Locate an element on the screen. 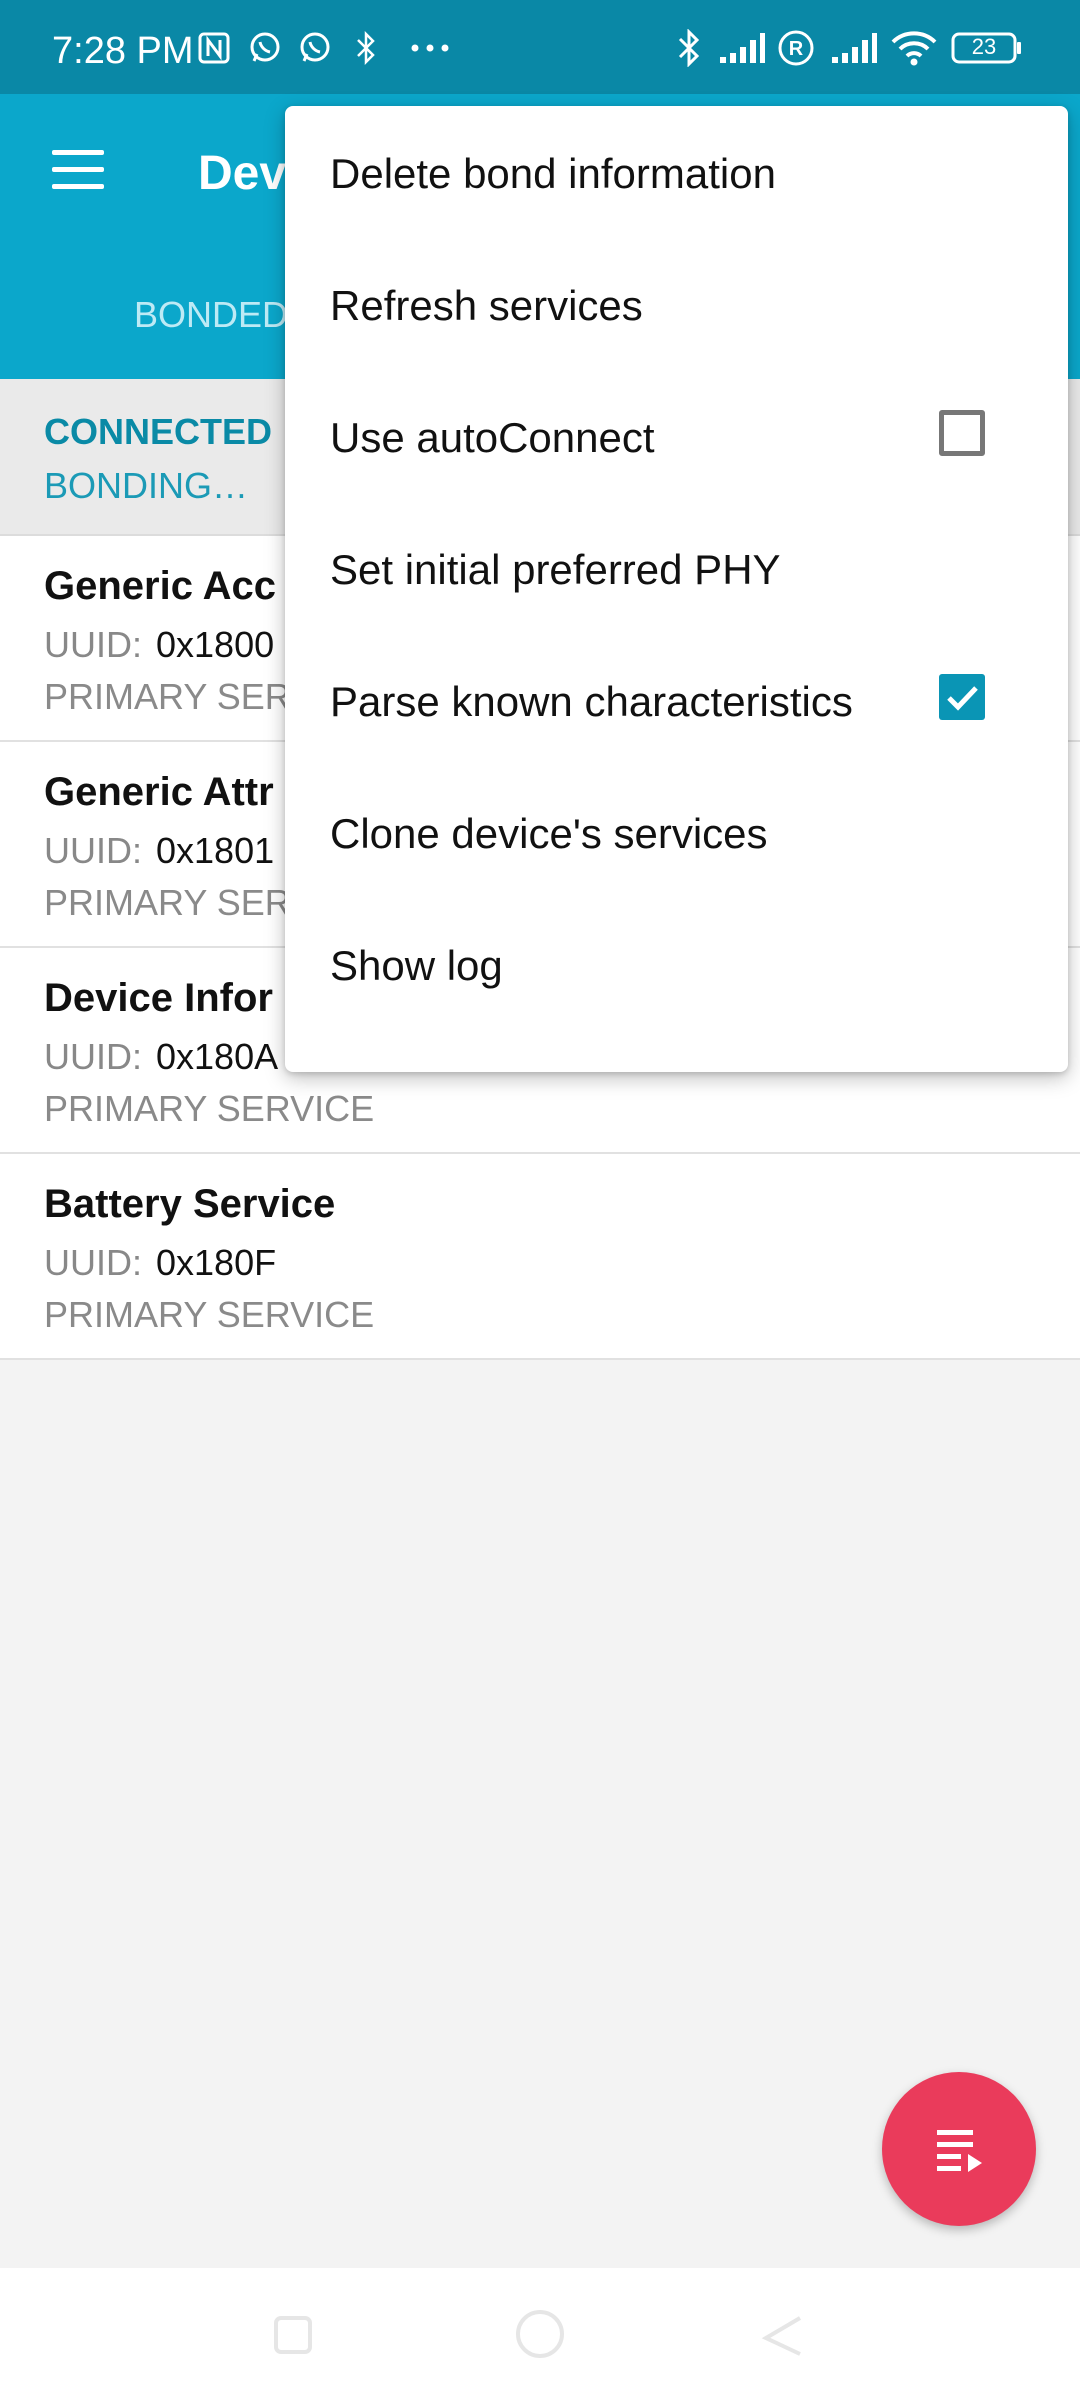 The width and height of the screenshot is (1080, 2400). connection-state: CONNECTED is located at coordinates (158, 431).